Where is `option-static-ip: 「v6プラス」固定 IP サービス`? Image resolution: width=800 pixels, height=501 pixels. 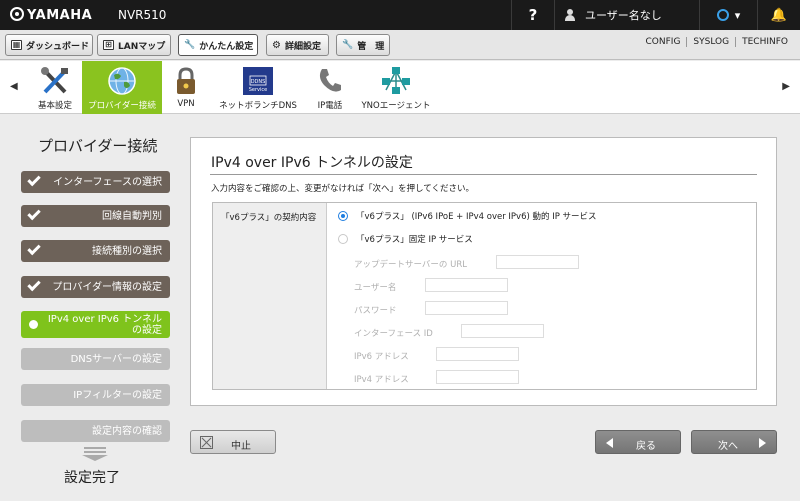
option-static-ip: 「v6プラス」固定 IP サービス is located at coordinates (405, 239).